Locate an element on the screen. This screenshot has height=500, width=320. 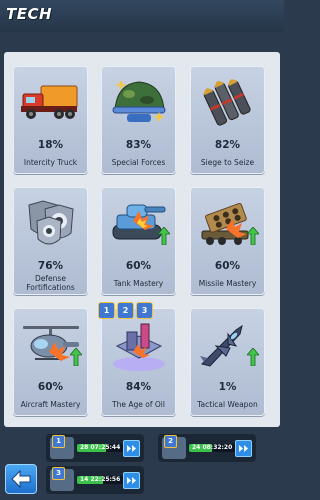
tech-progress: 18% is located at coordinates (50, 145).